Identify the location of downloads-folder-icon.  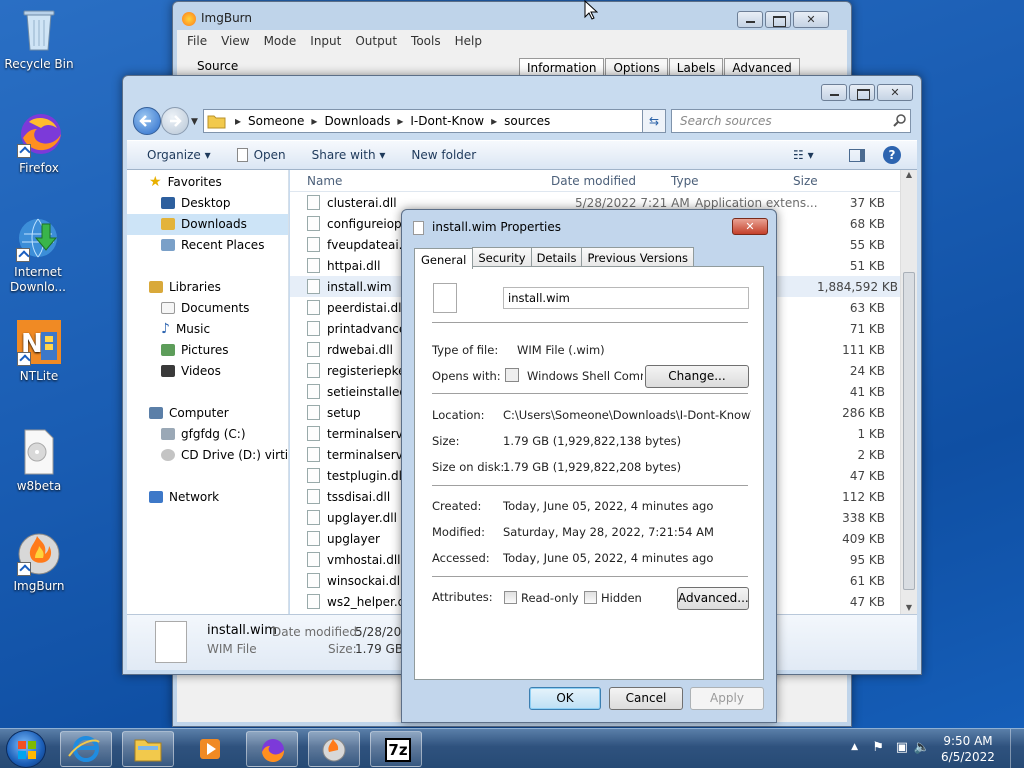
(168, 224).